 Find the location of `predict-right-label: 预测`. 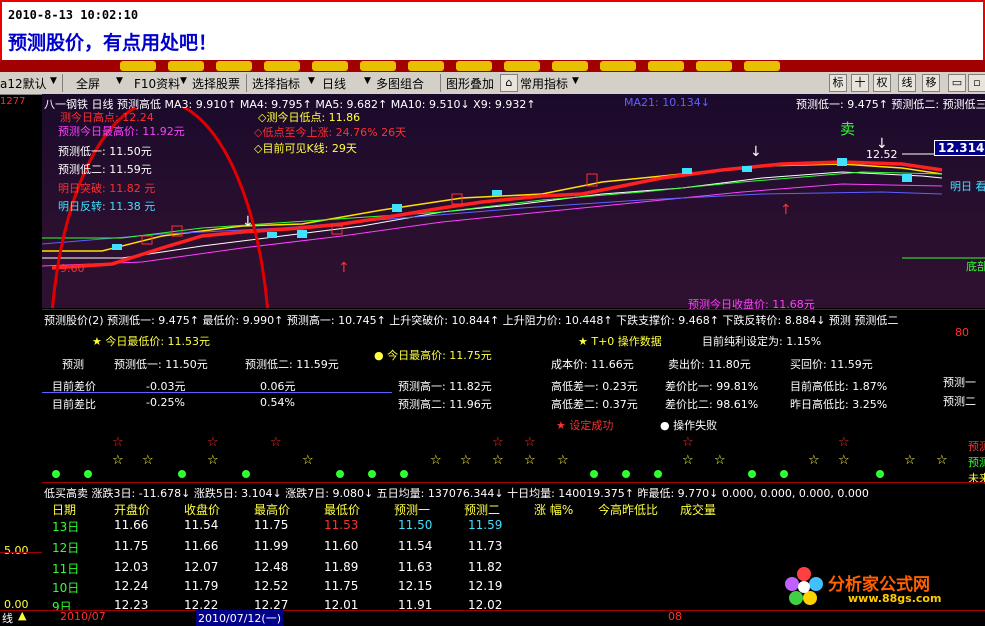

predict-right-label: 预测 is located at coordinates (976, 446).